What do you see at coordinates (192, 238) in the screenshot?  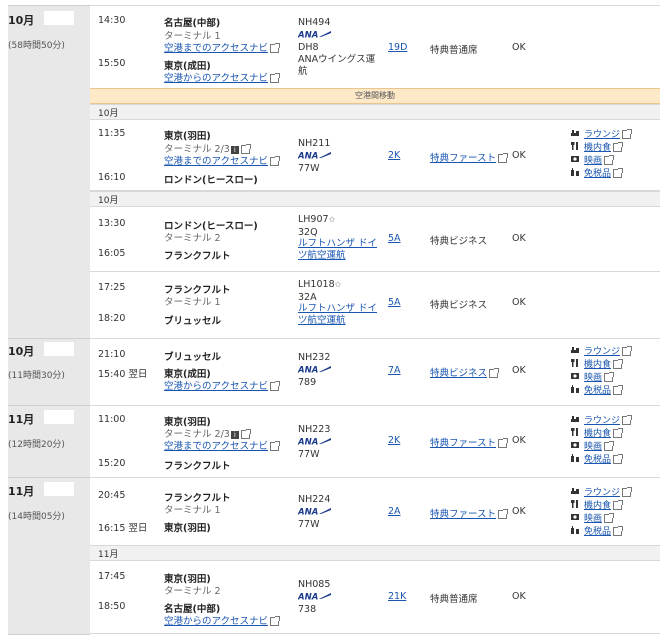 I see `departure-terminal: ターミナル 2` at bounding box center [192, 238].